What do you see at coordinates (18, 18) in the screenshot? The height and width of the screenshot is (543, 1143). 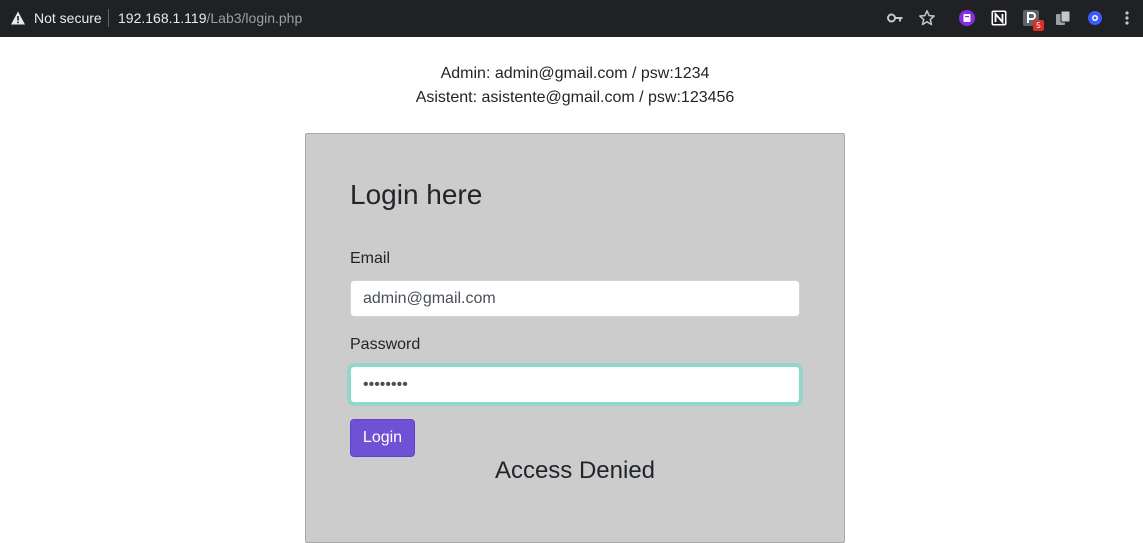 I see `warning-icon` at bounding box center [18, 18].